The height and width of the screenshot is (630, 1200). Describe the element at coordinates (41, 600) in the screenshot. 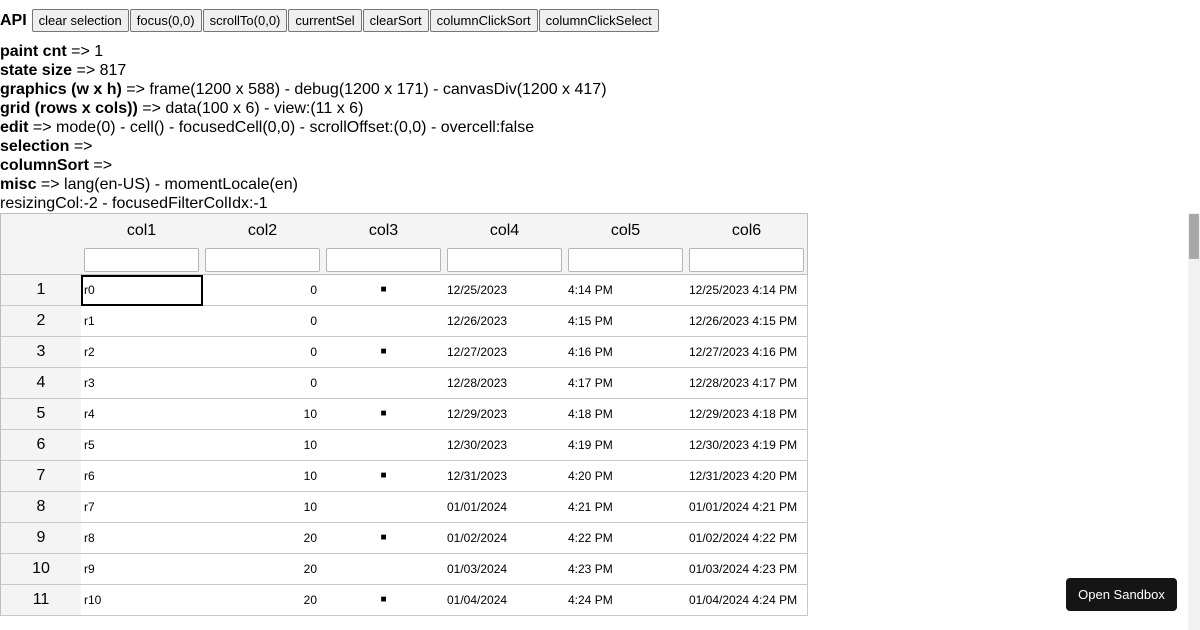

I see `row-index-cell: 11` at that location.